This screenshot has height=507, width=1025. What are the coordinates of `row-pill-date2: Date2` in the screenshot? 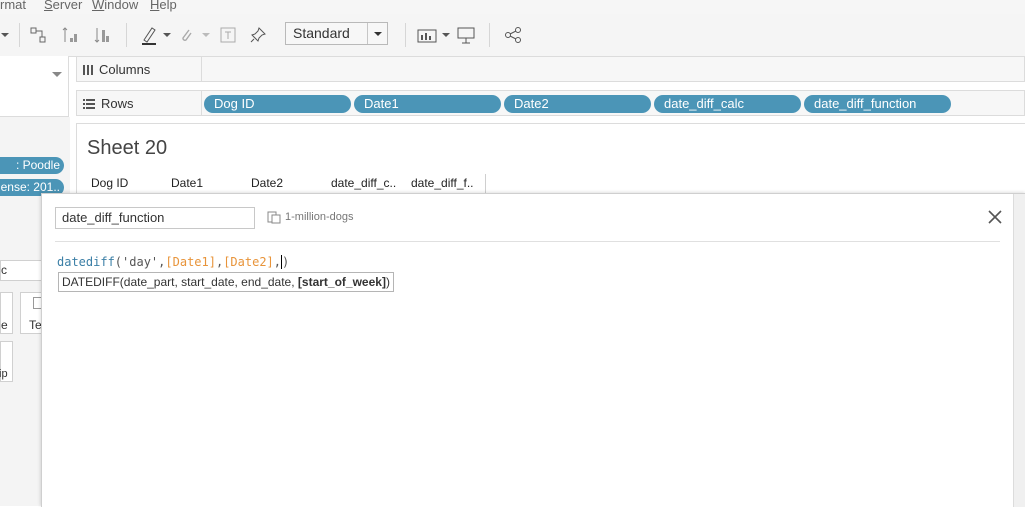 It's located at (577, 104).